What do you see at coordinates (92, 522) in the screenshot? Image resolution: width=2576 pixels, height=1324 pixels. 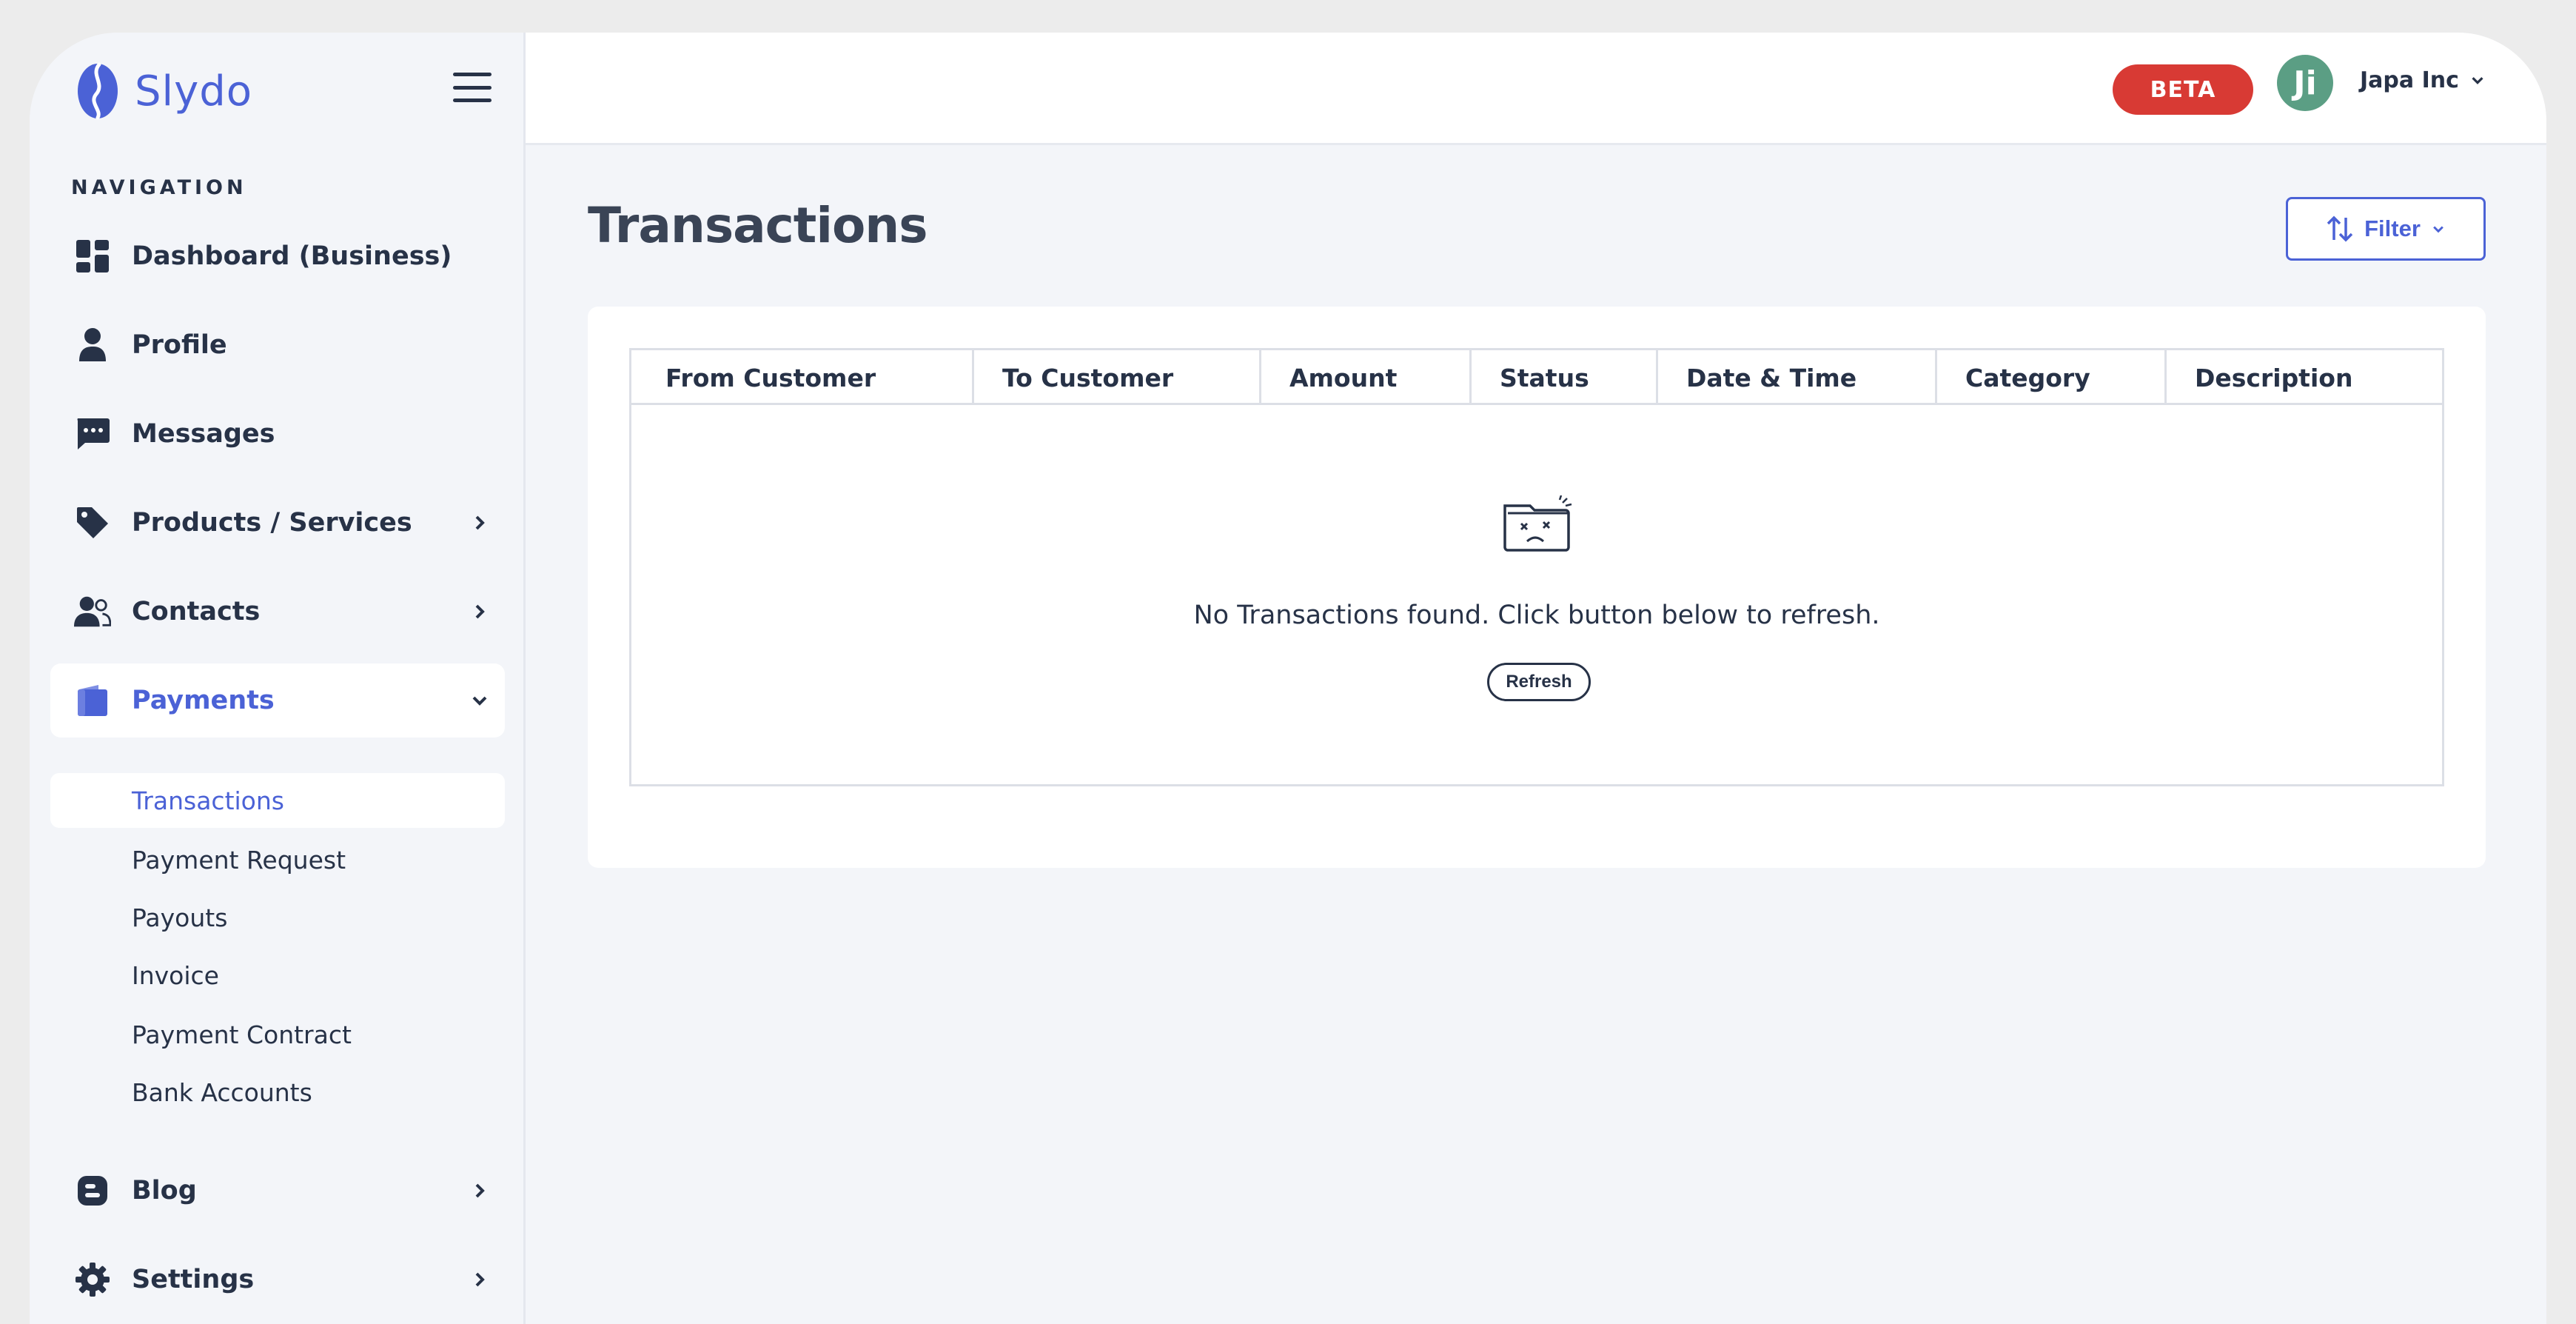 I see `tag-icon` at bounding box center [92, 522].